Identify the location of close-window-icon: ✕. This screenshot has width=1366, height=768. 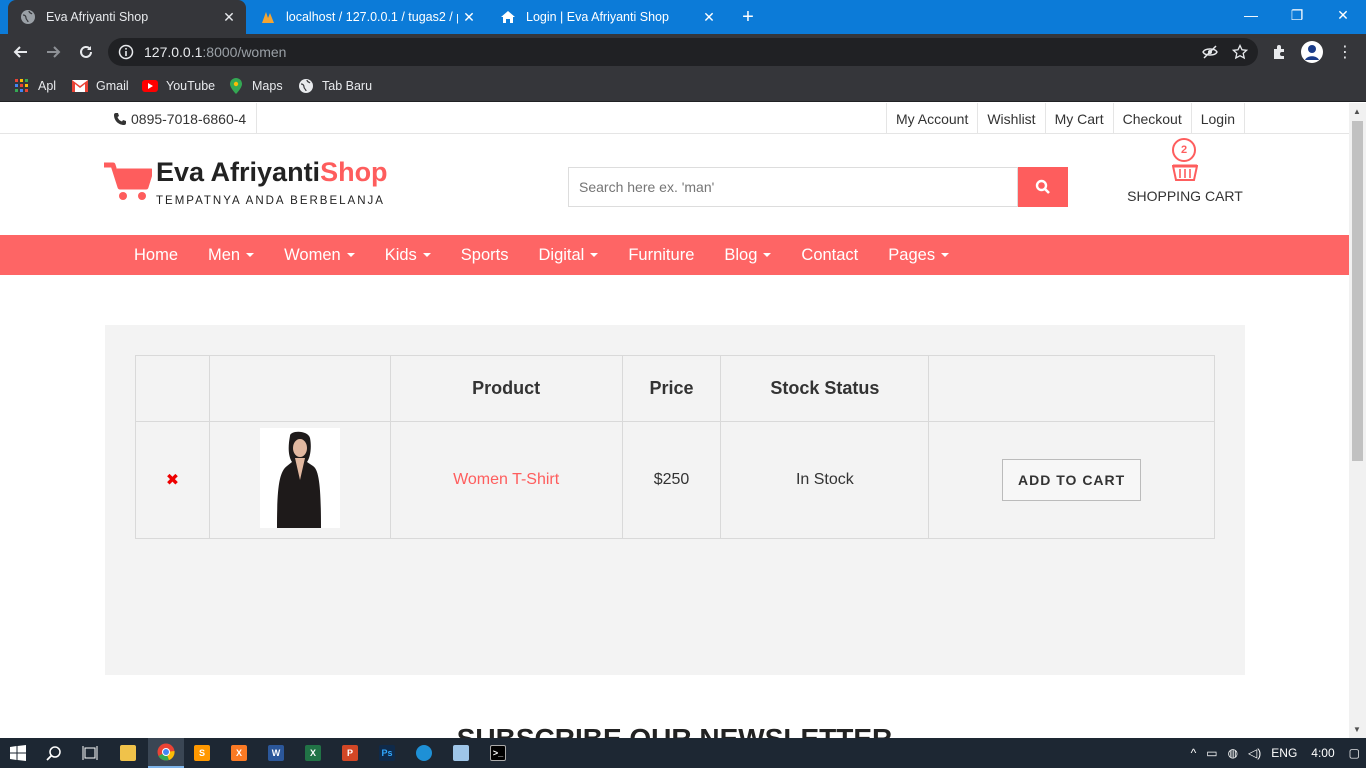
(1343, 15).